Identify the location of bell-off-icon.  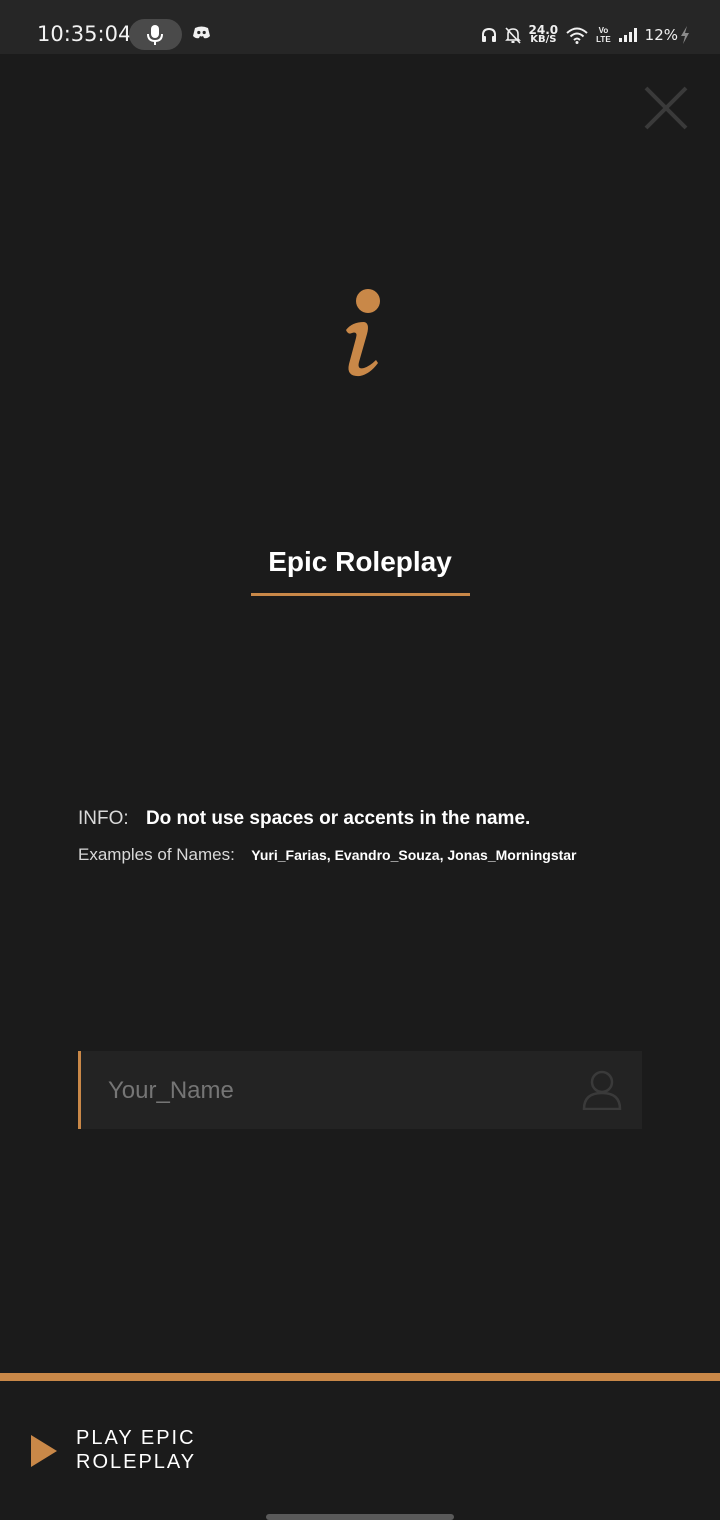
(512, 35).